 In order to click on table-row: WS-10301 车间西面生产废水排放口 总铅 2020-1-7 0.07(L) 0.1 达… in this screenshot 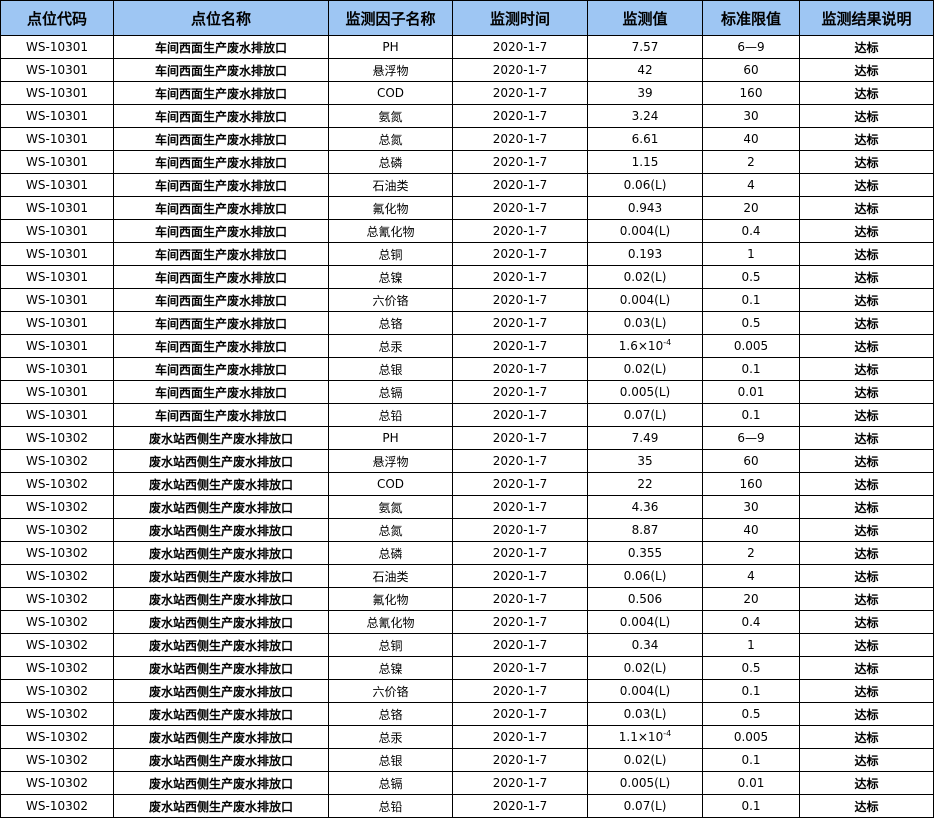, I will do `click(467, 415)`.